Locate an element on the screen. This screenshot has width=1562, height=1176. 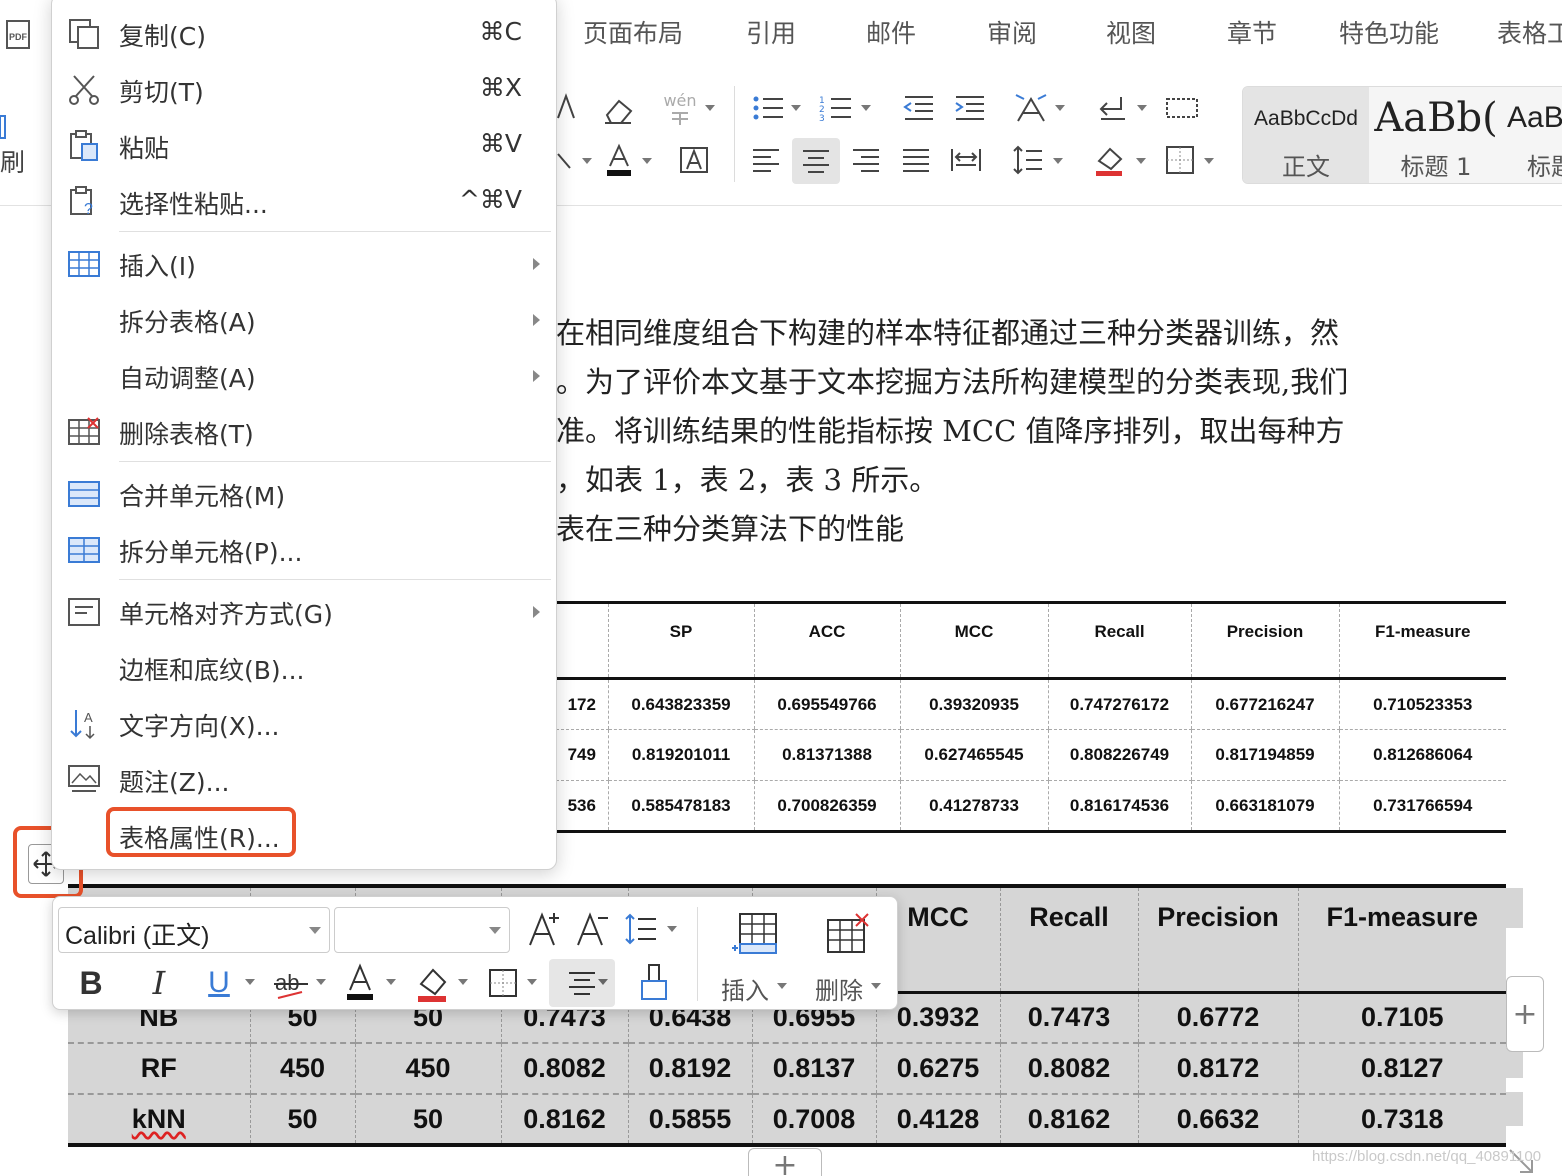
align-right-icon is located at coordinates (866, 160).